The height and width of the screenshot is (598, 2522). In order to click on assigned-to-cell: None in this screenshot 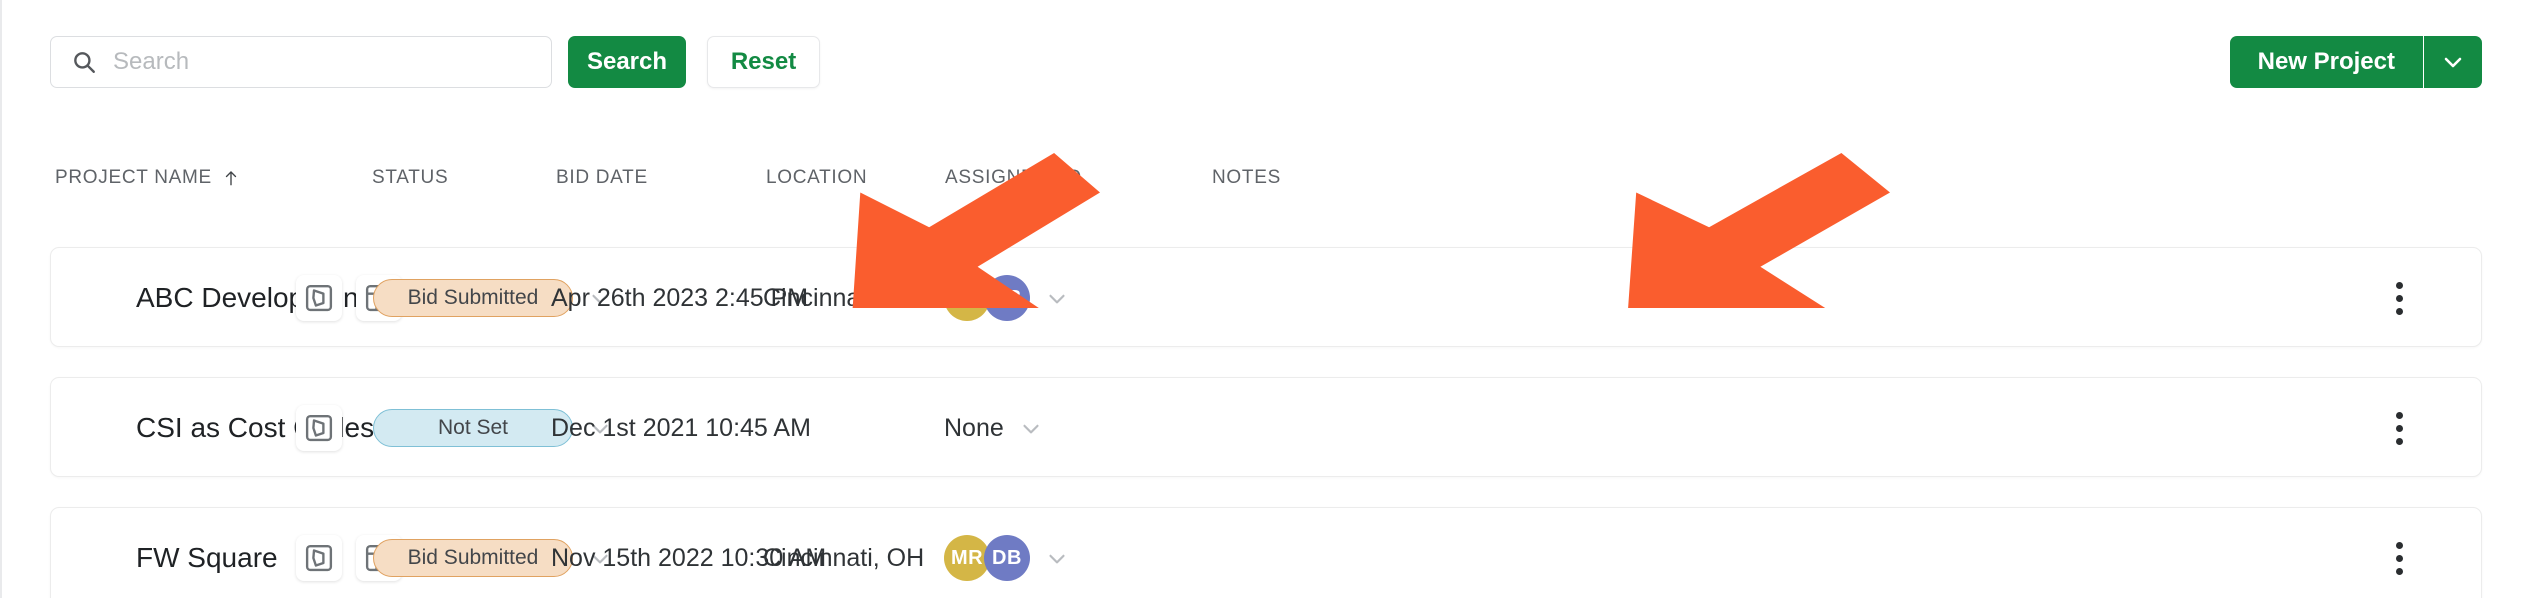, I will do `click(994, 428)`.